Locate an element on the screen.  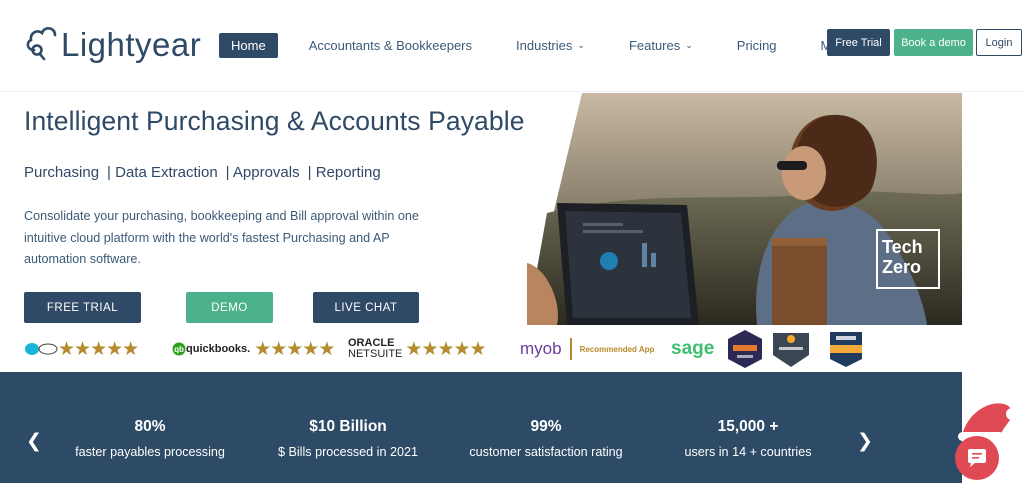
nav-features: Features ⌄ is located at coordinates (661, 45).